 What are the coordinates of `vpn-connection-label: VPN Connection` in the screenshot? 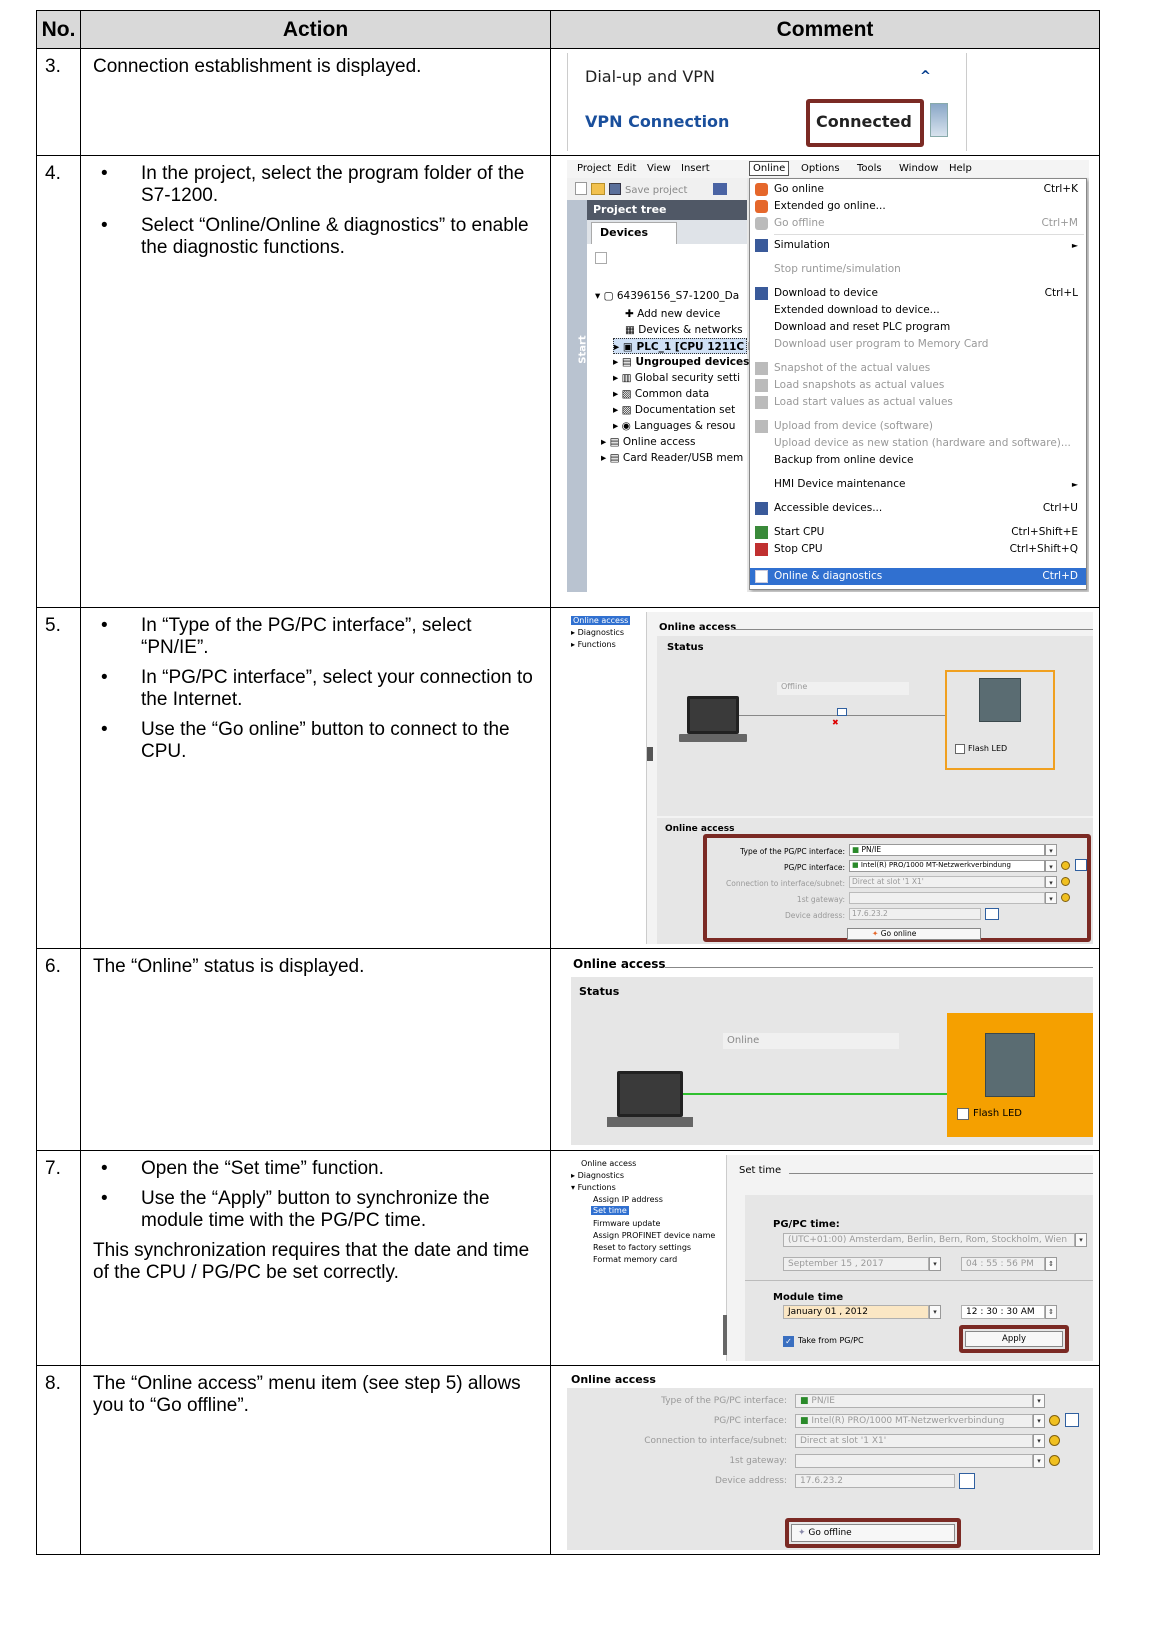 It's located at (657, 121).